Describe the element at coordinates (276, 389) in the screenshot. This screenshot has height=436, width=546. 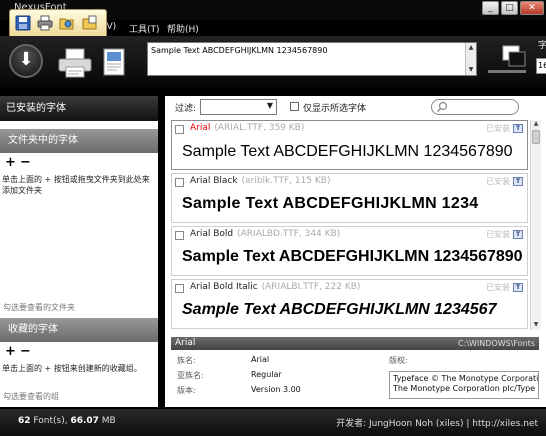
I see `version-value: Version 3.00` at that location.